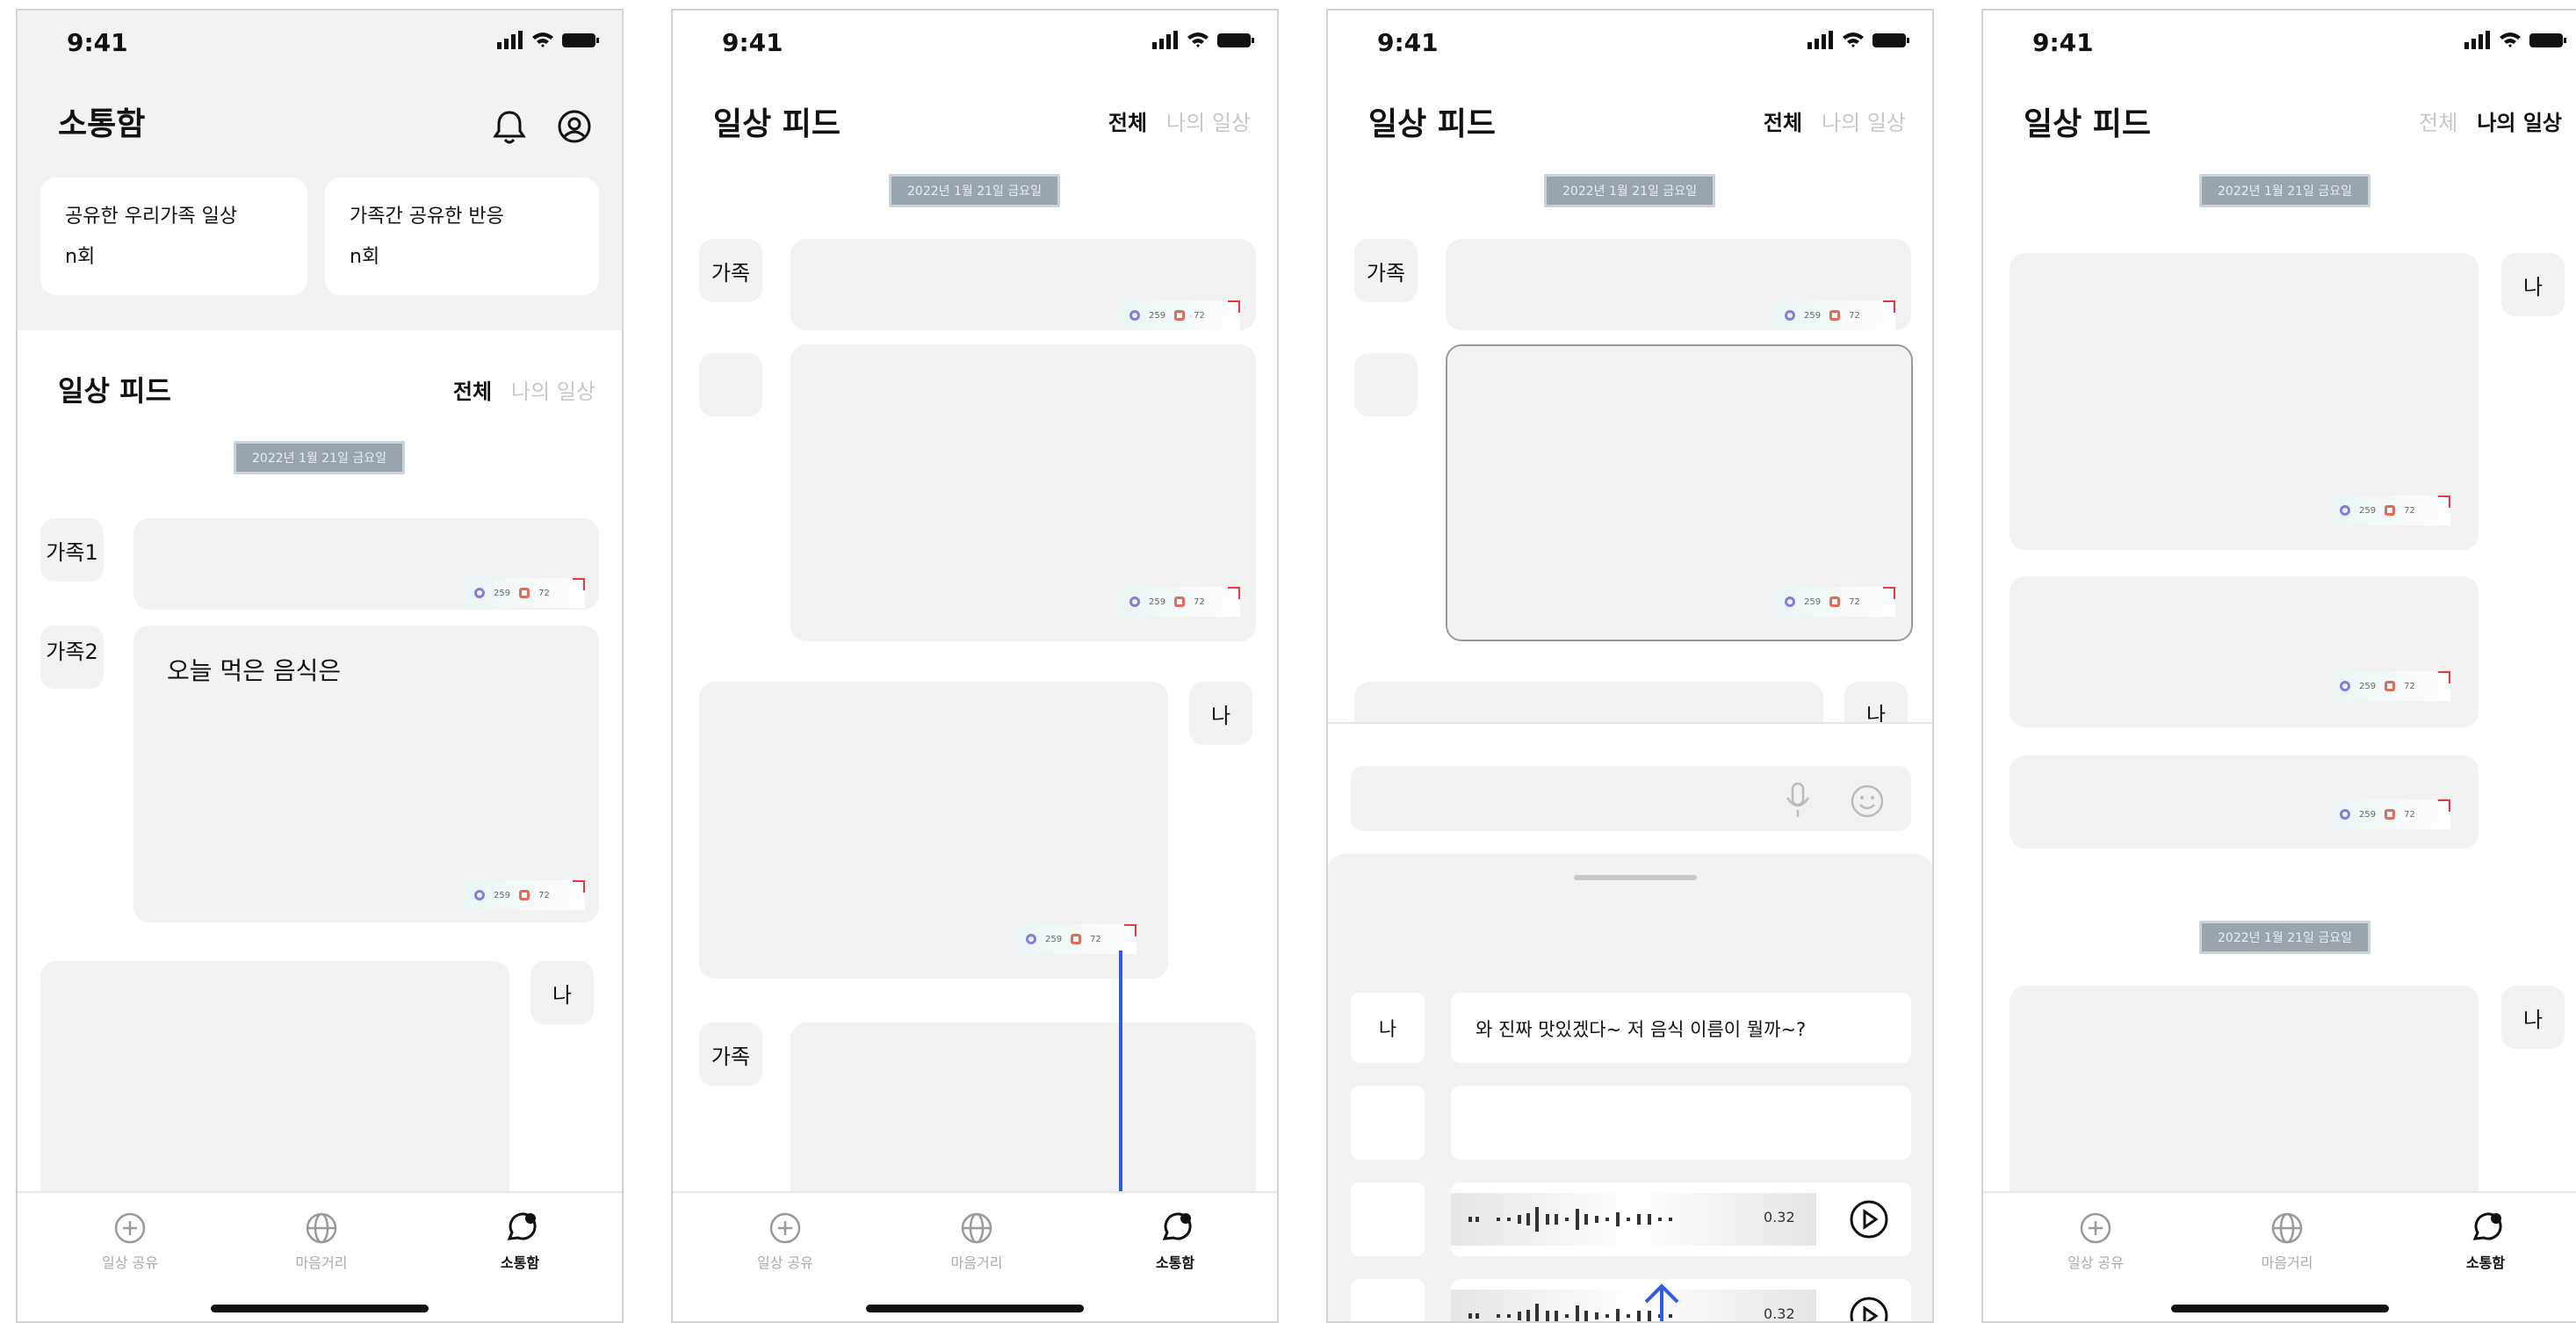  Describe the element at coordinates (2095, 1263) in the screenshot. I see `nav-label: 일상 공유` at that location.